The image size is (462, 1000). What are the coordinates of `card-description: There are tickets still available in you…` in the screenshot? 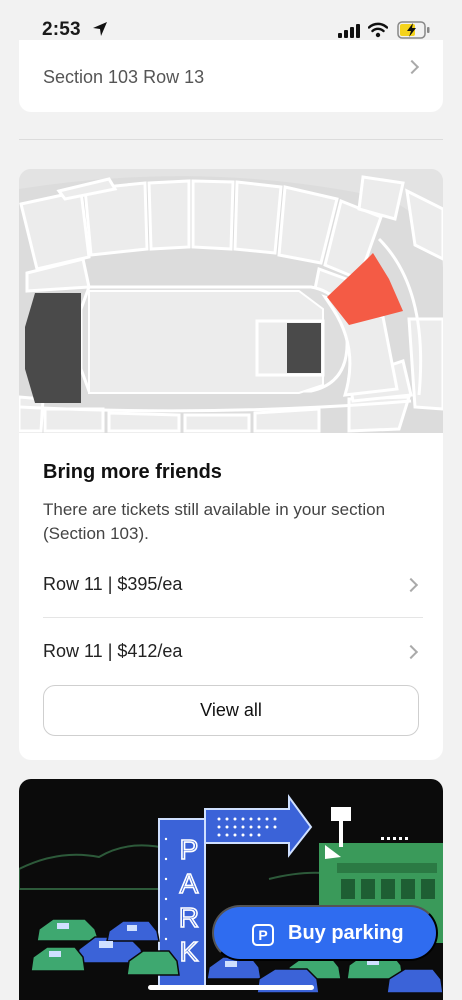 It's located at (214, 521).